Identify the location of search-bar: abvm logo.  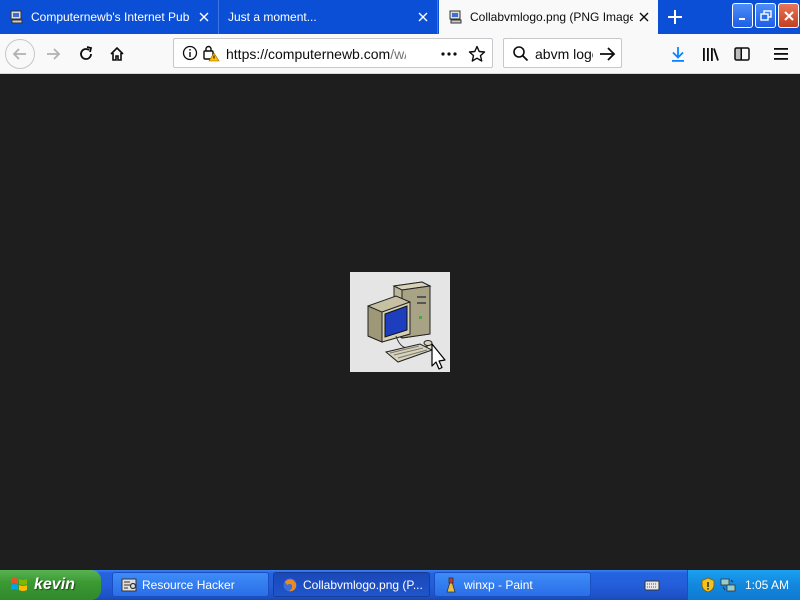
(562, 53).